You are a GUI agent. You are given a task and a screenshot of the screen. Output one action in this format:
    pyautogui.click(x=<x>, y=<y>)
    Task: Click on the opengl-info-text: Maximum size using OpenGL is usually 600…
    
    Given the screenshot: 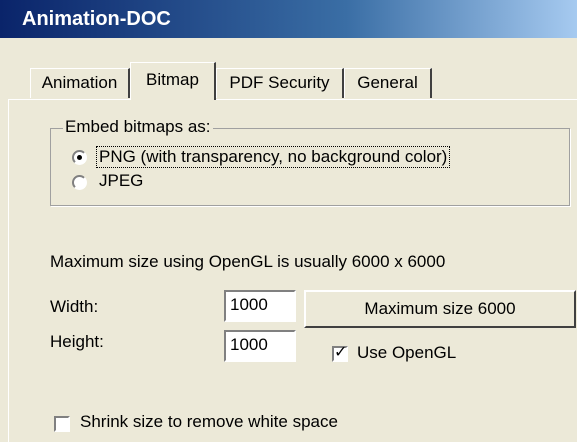 What is the action you would take?
    pyautogui.click(x=248, y=261)
    